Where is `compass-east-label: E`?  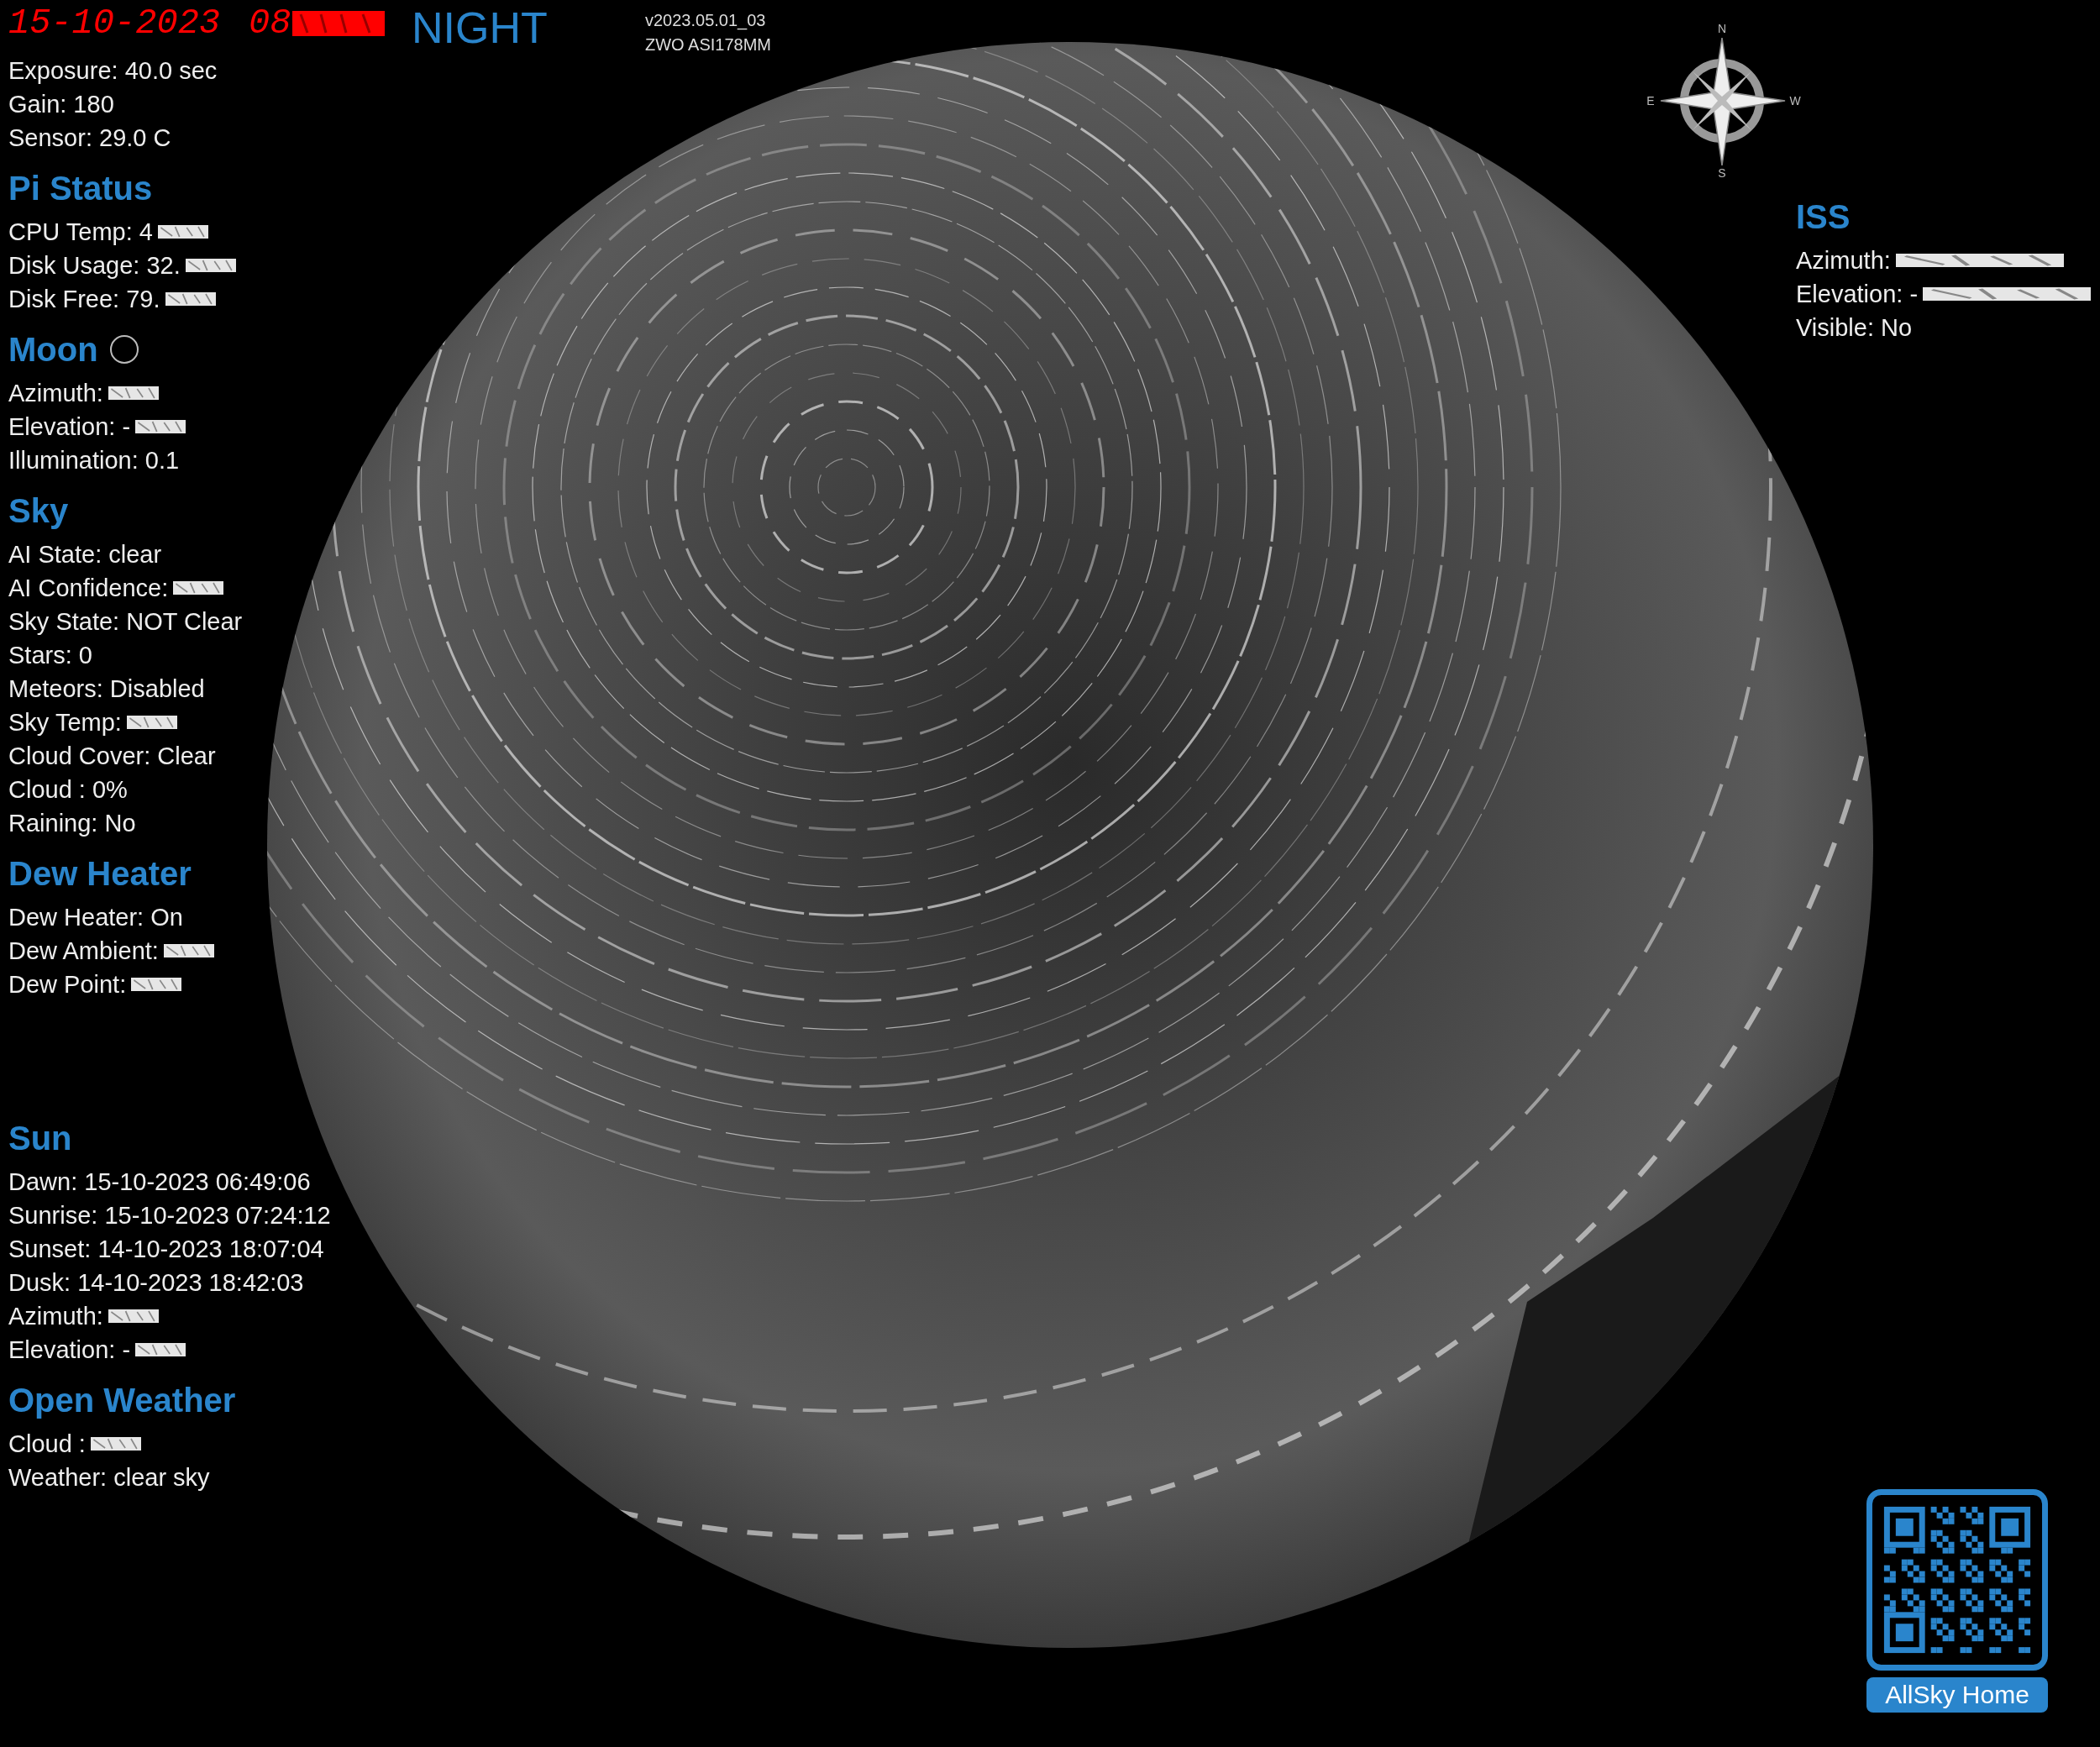
compass-east-label: E is located at coordinates (1650, 101).